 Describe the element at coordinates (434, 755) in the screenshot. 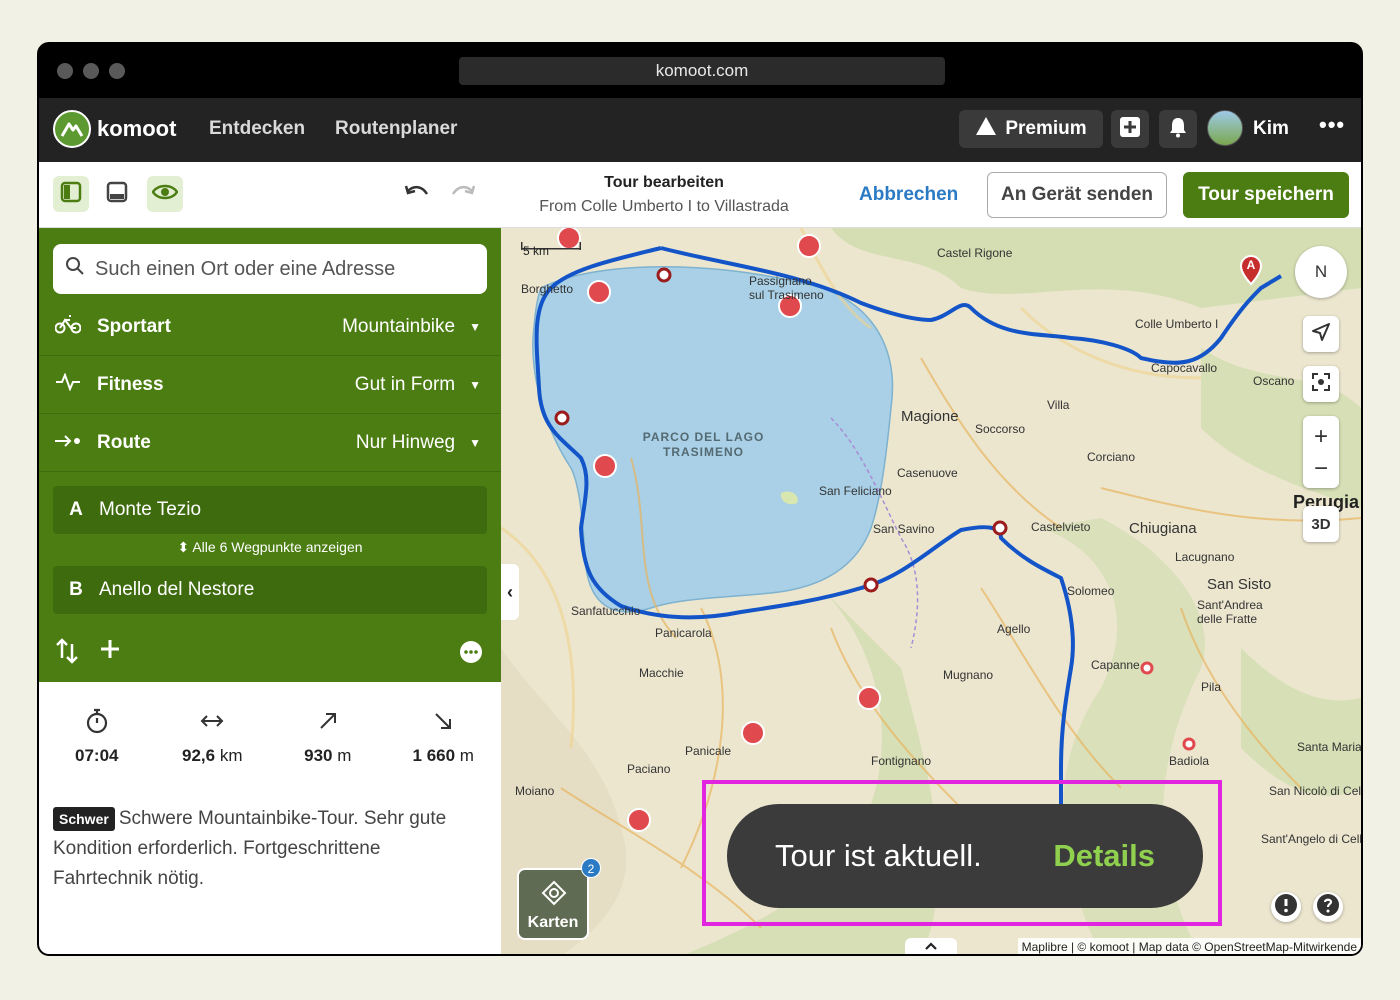

I see `elevation-down-value: 1 660` at that location.